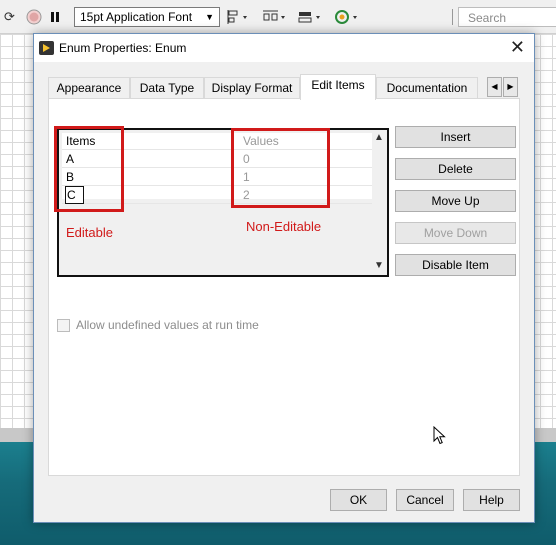 The height and width of the screenshot is (545, 556). I want to click on delete-button: Delete, so click(455, 169).